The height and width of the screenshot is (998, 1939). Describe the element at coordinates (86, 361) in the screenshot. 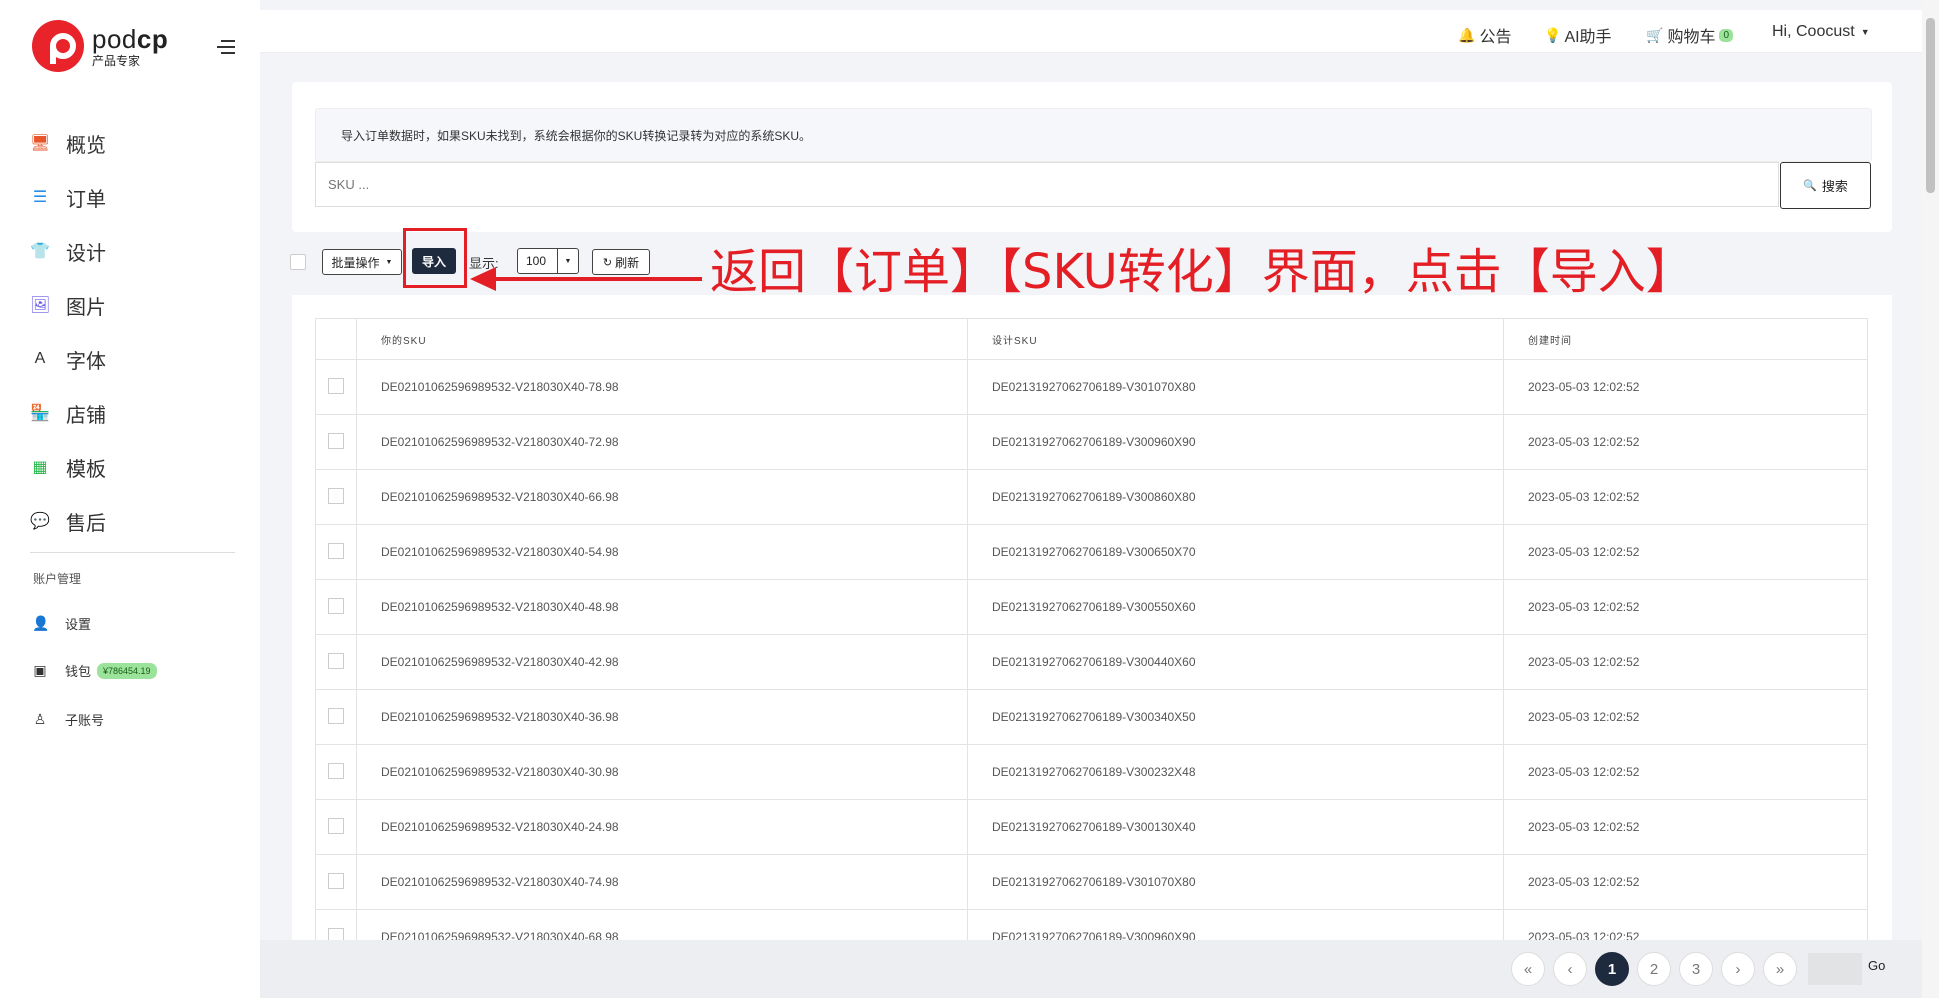

I see `sidebar-item-label: 字体` at that location.